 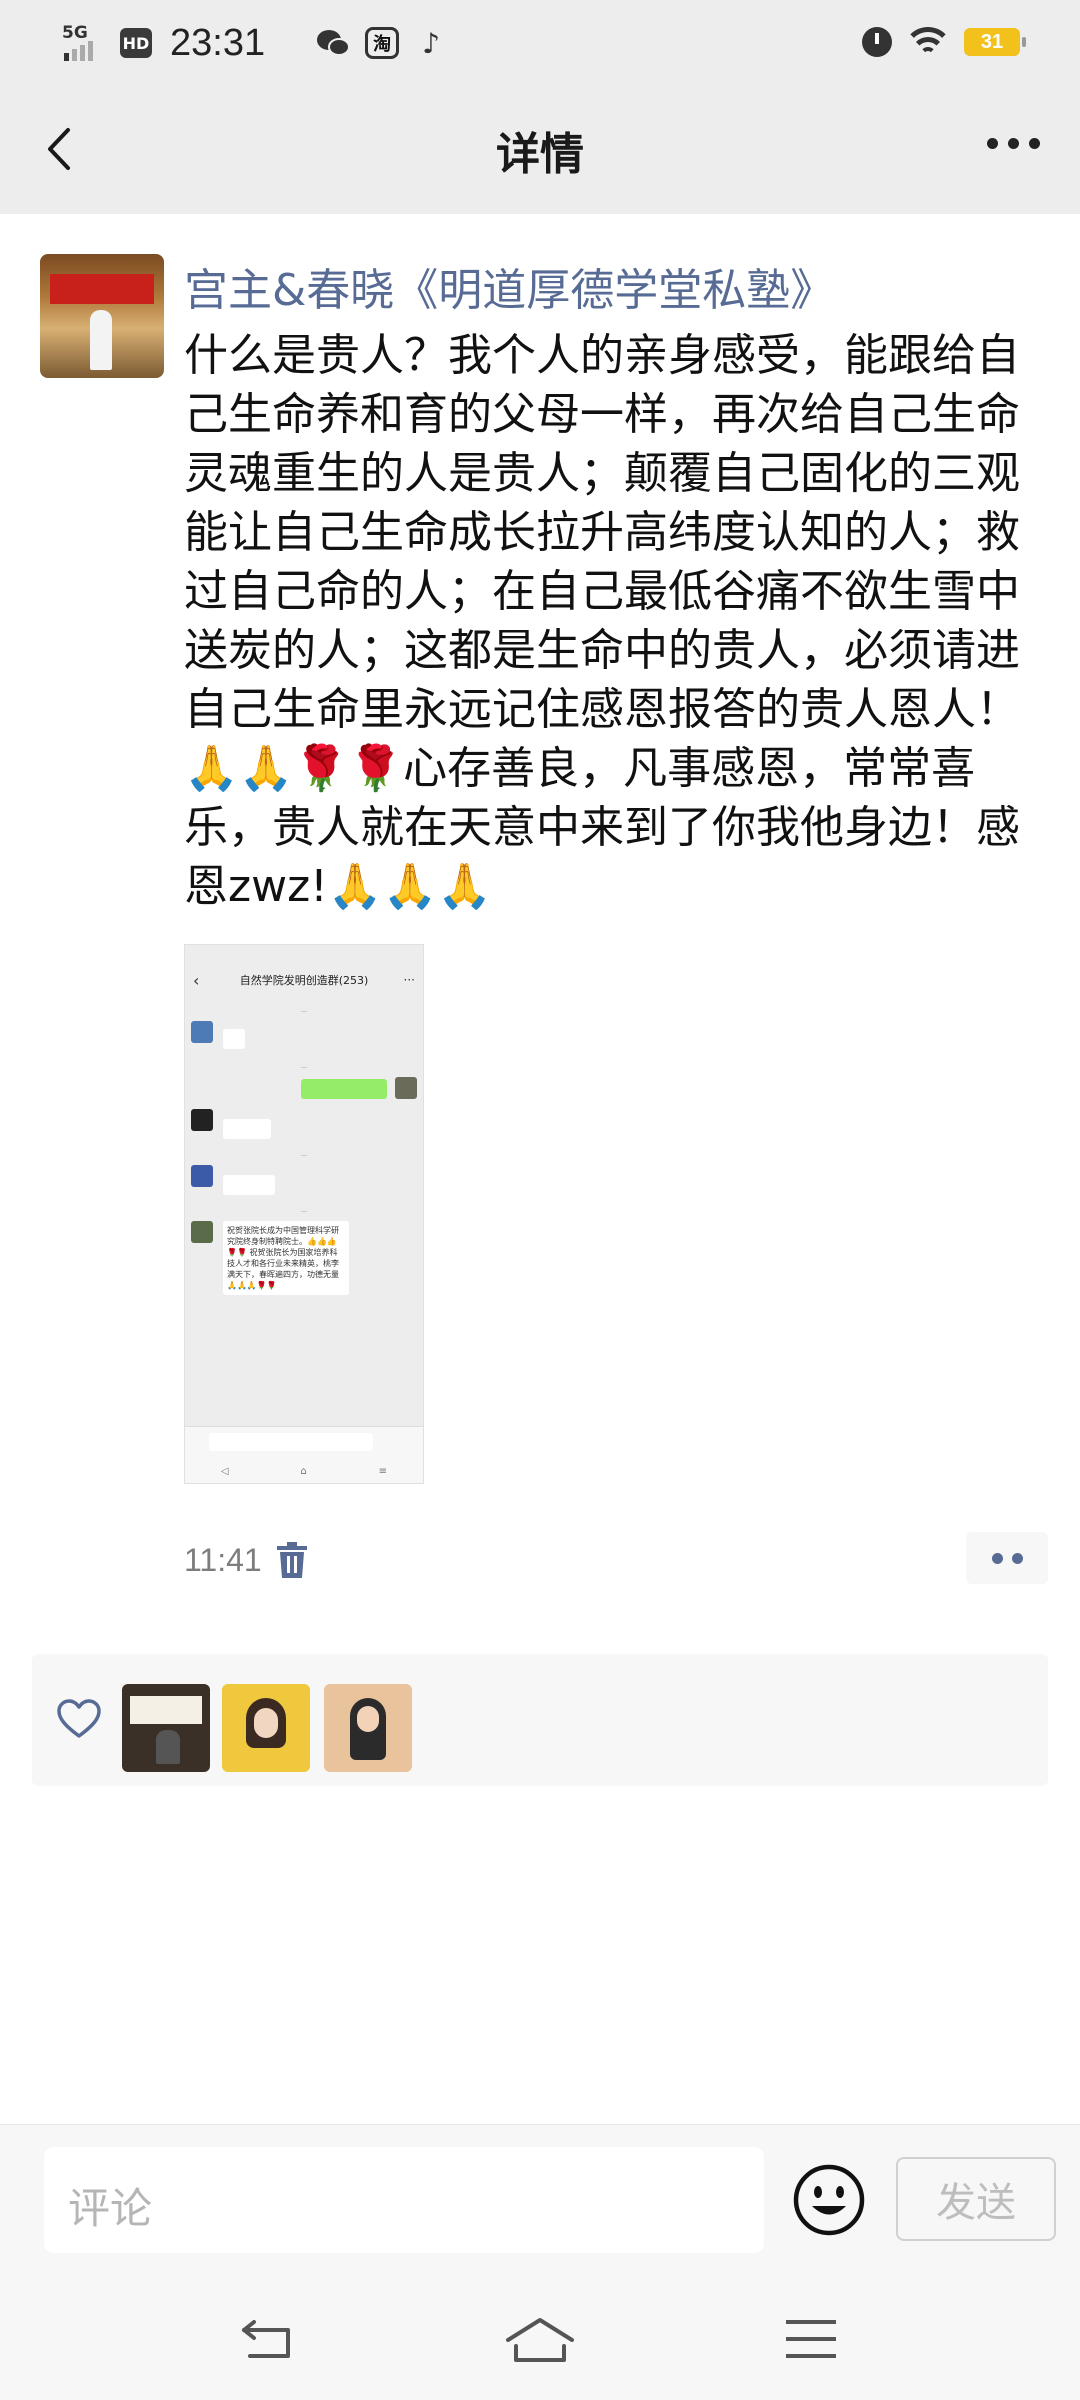 I want to click on author-name: 宫主&春晓《明道厚德学堂私塾》, so click(x=509, y=286).